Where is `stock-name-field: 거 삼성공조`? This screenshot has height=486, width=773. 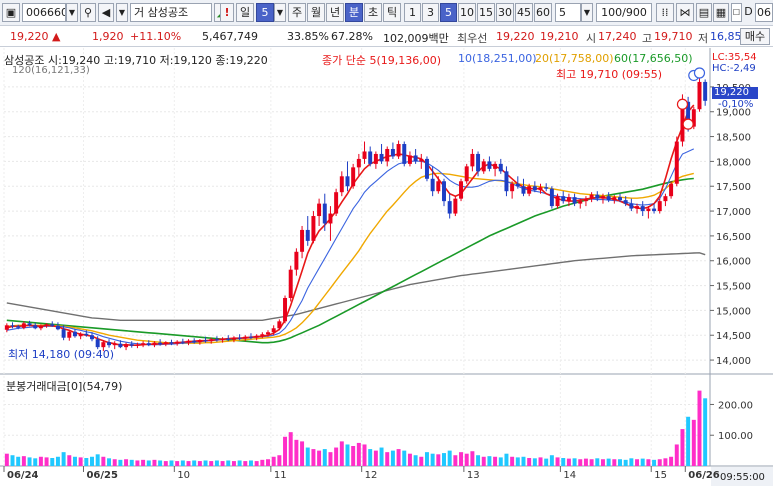 stock-name-field: 거 삼성공조 is located at coordinates (171, 12).